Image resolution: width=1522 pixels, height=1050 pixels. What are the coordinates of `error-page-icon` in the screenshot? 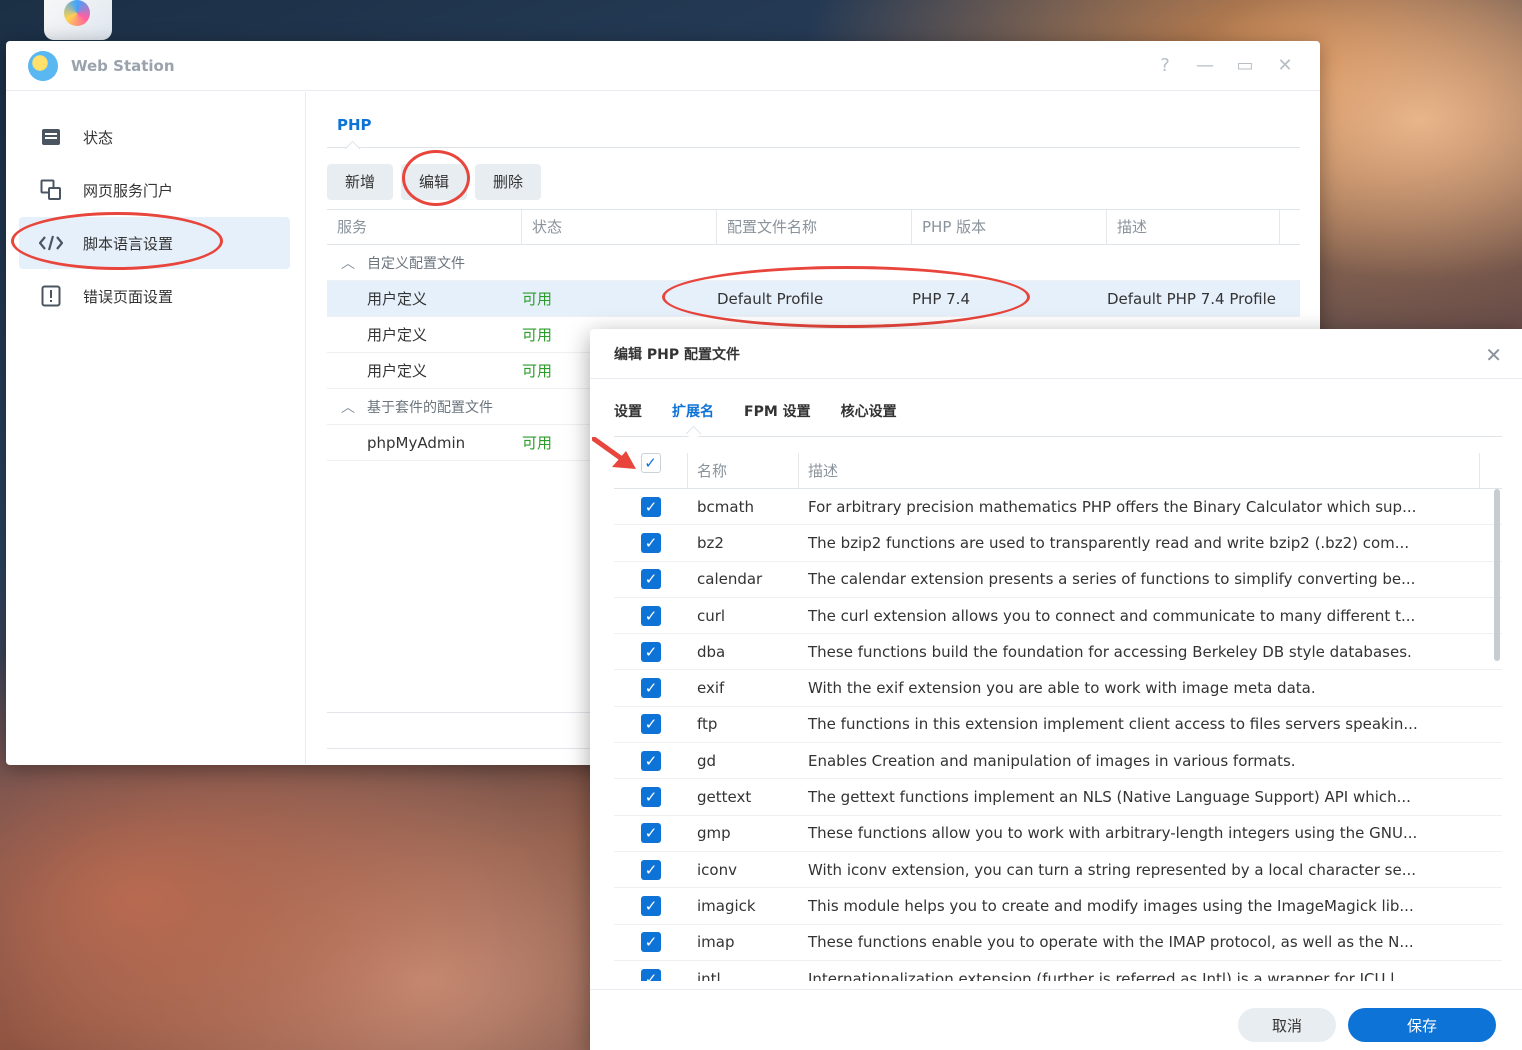 It's located at (51, 296).